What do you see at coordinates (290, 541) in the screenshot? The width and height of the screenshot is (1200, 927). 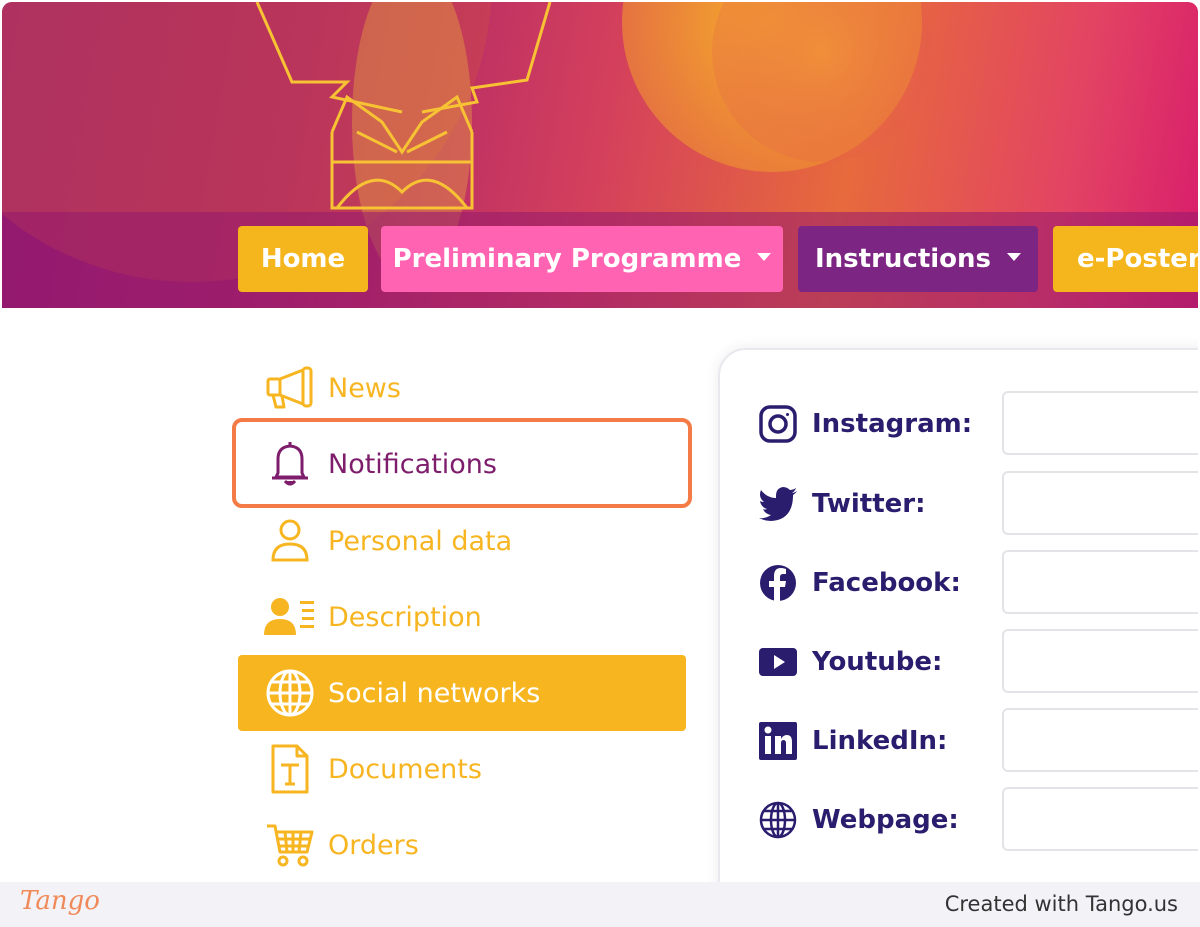 I see `user-icon` at bounding box center [290, 541].